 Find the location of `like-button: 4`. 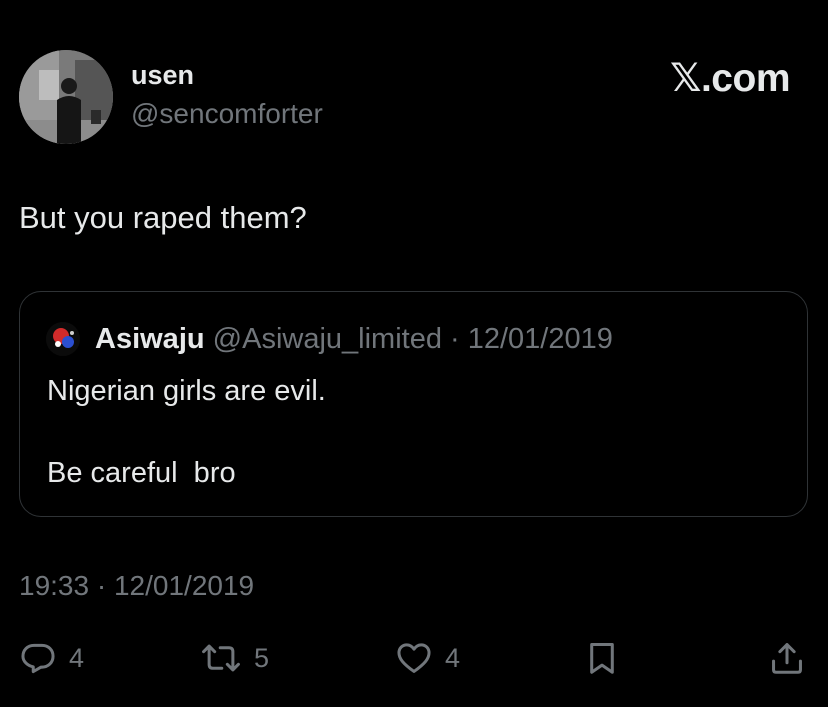

like-button: 4 is located at coordinates (427, 658).